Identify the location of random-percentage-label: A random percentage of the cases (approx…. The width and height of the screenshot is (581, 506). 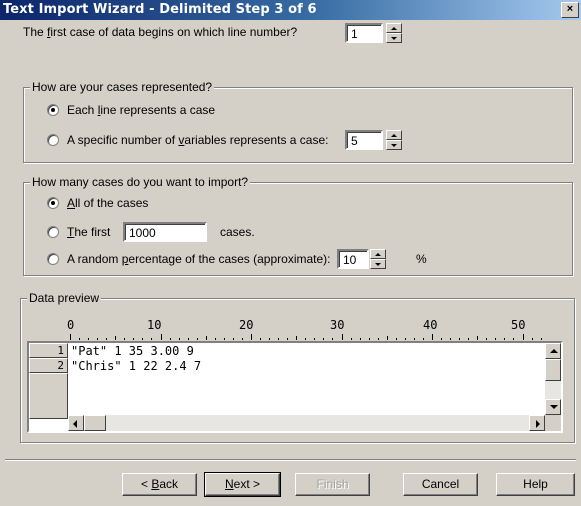
(199, 259).